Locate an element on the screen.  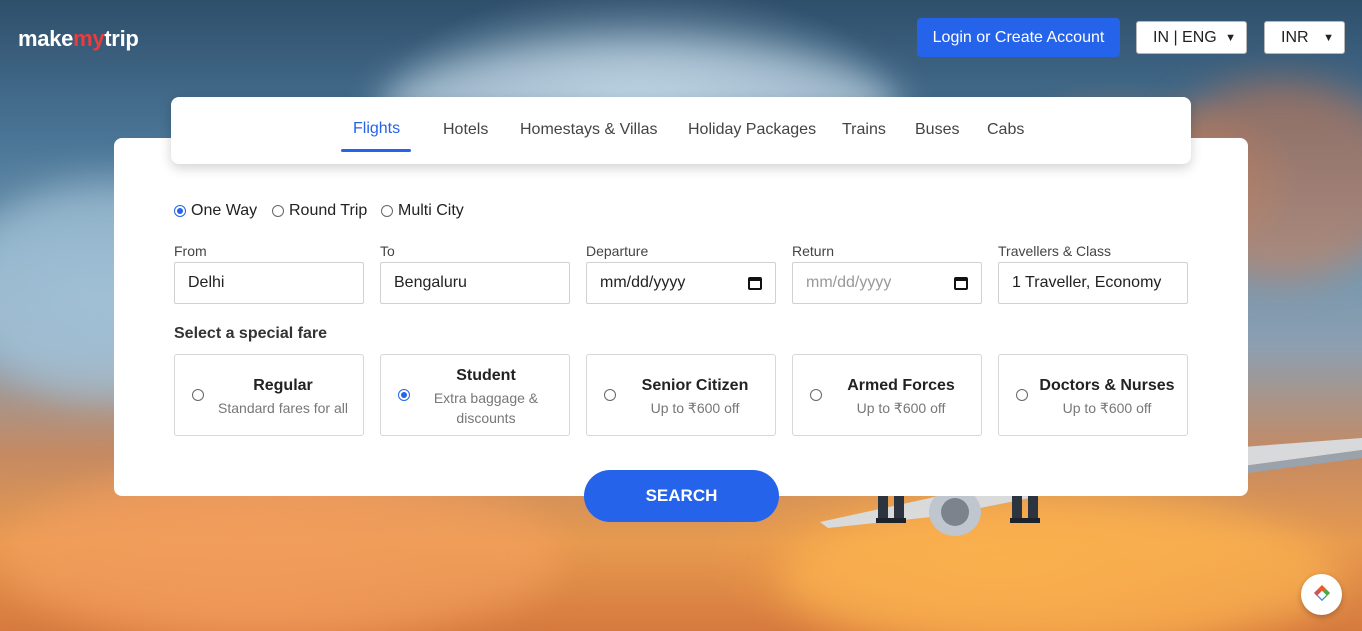
login-button: Login or Create Account is located at coordinates (1018, 37).